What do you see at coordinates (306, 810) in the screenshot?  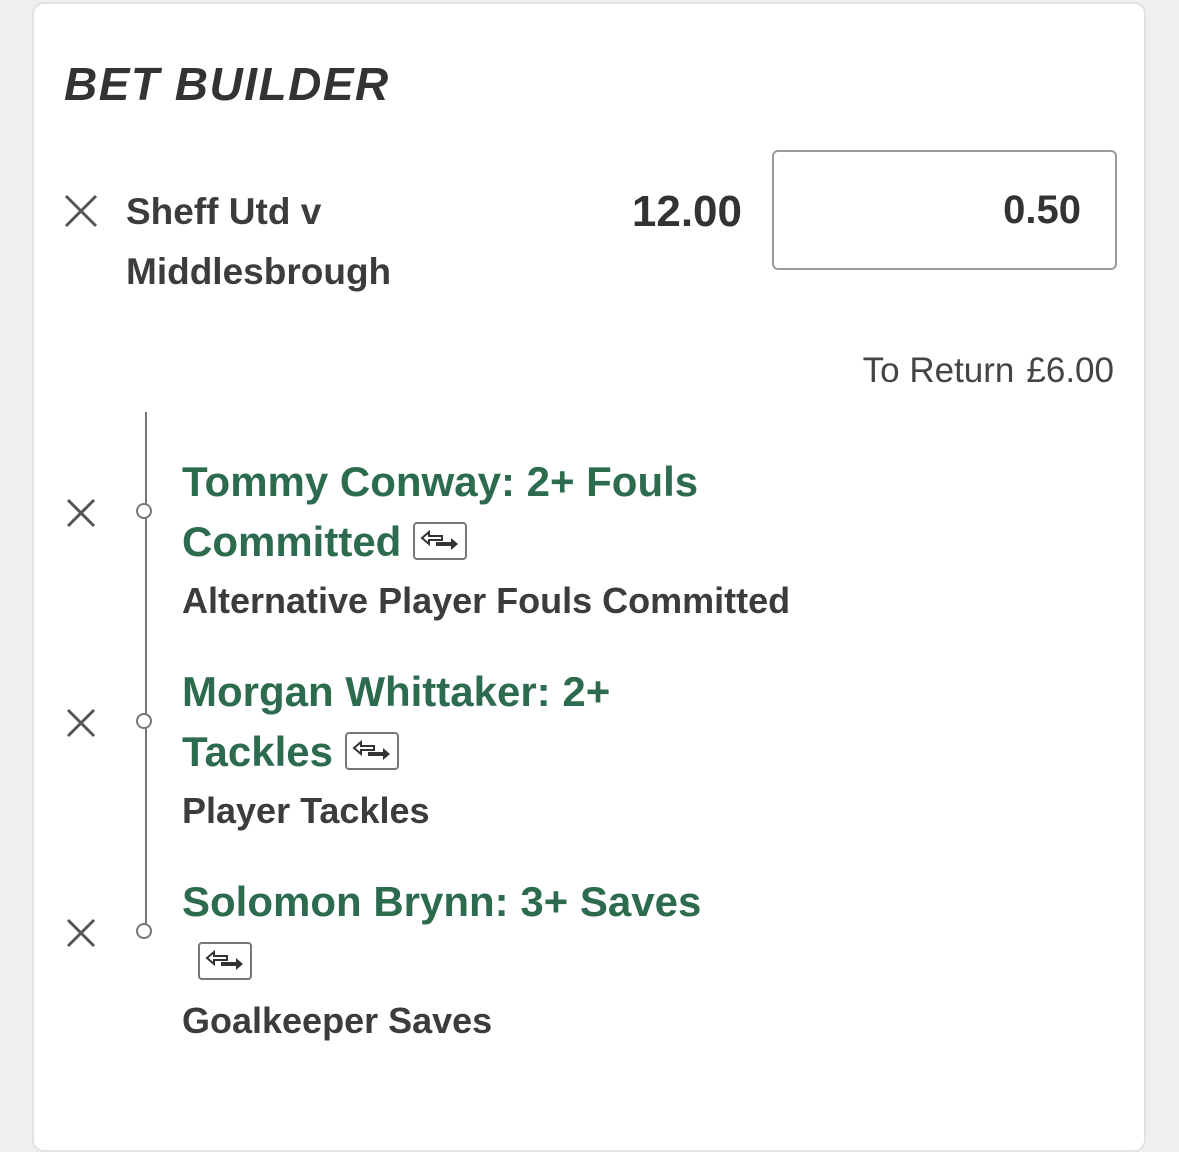 I see `selection-market: Player Tackles` at bounding box center [306, 810].